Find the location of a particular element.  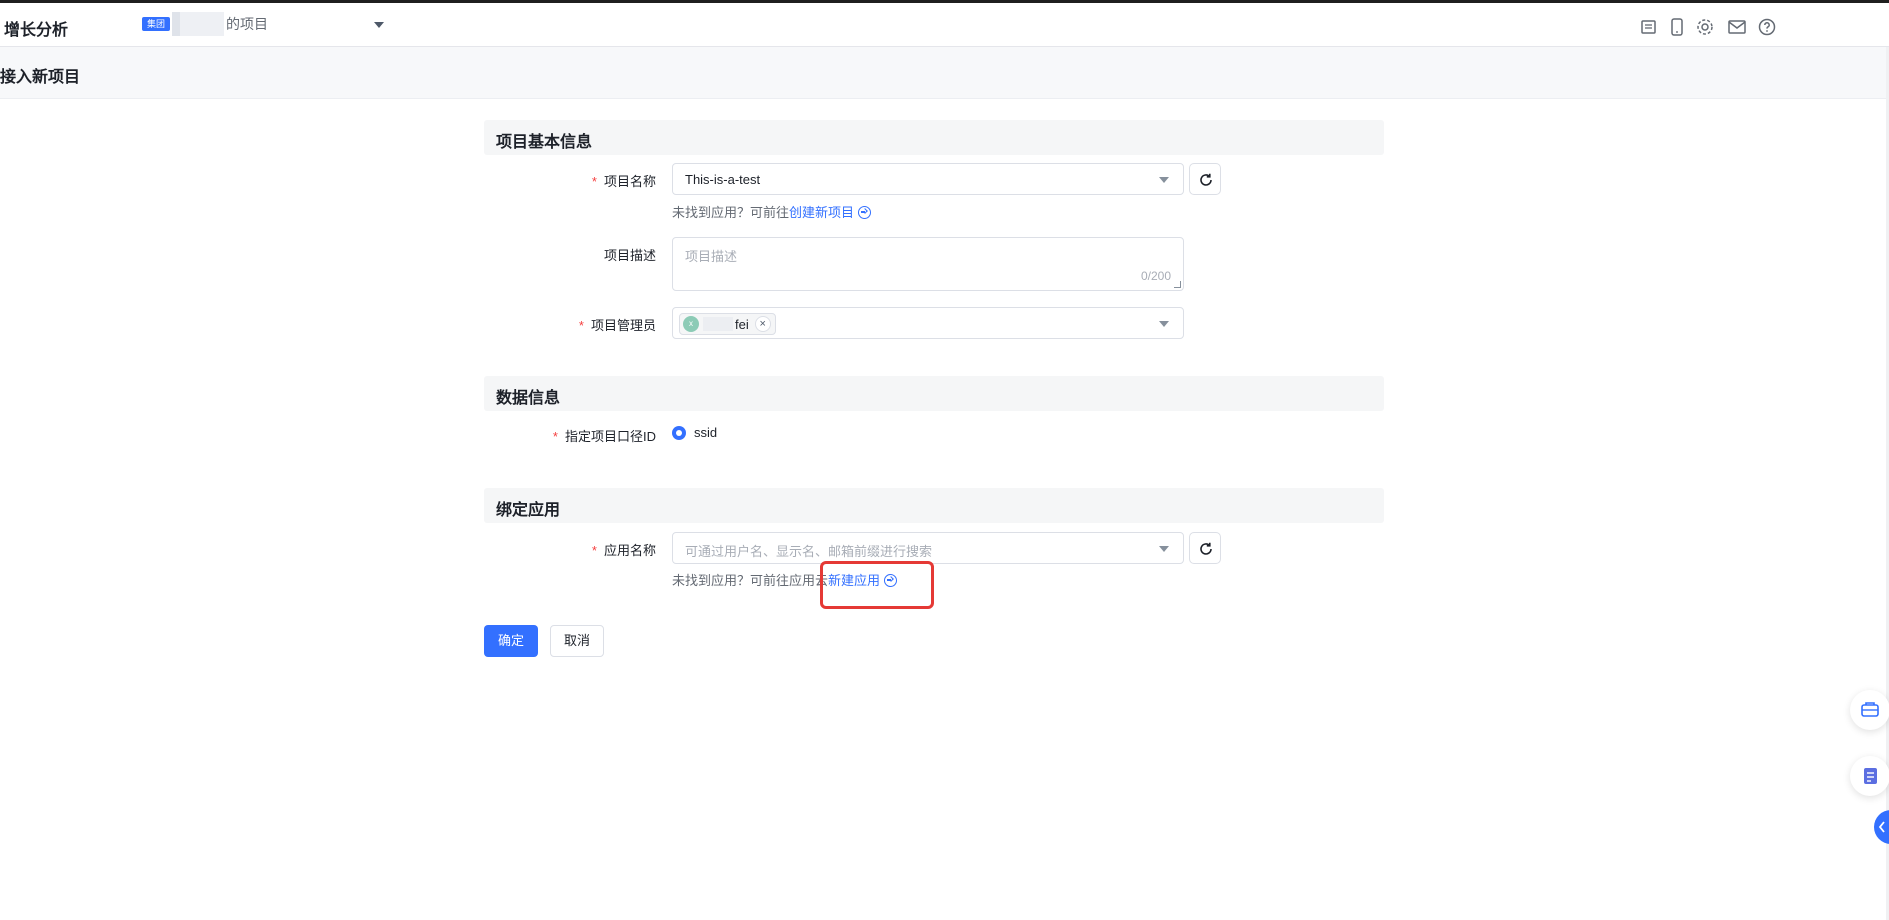

section-title: 项目基本信息 is located at coordinates (544, 142).